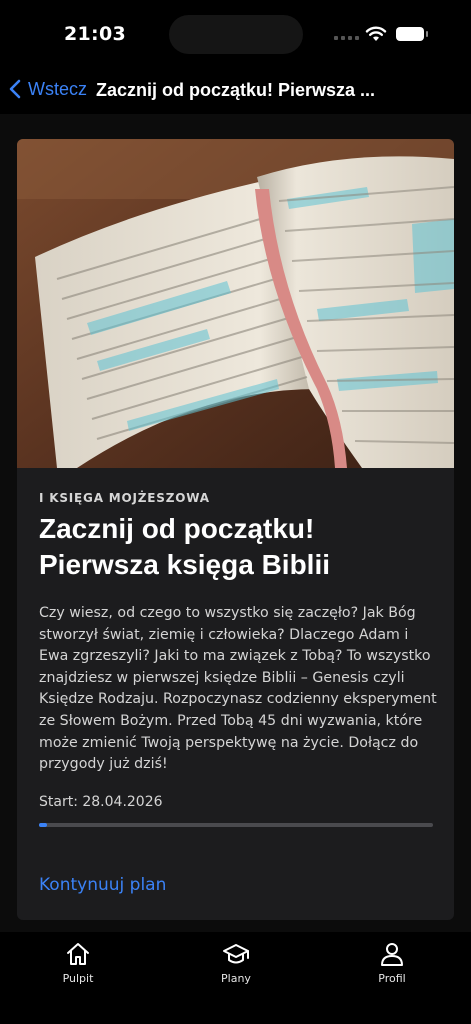 Image resolution: width=471 pixels, height=1024 pixels. What do you see at coordinates (102, 885) in the screenshot?
I see `continue-plan-button: Kontynuuj plan` at bounding box center [102, 885].